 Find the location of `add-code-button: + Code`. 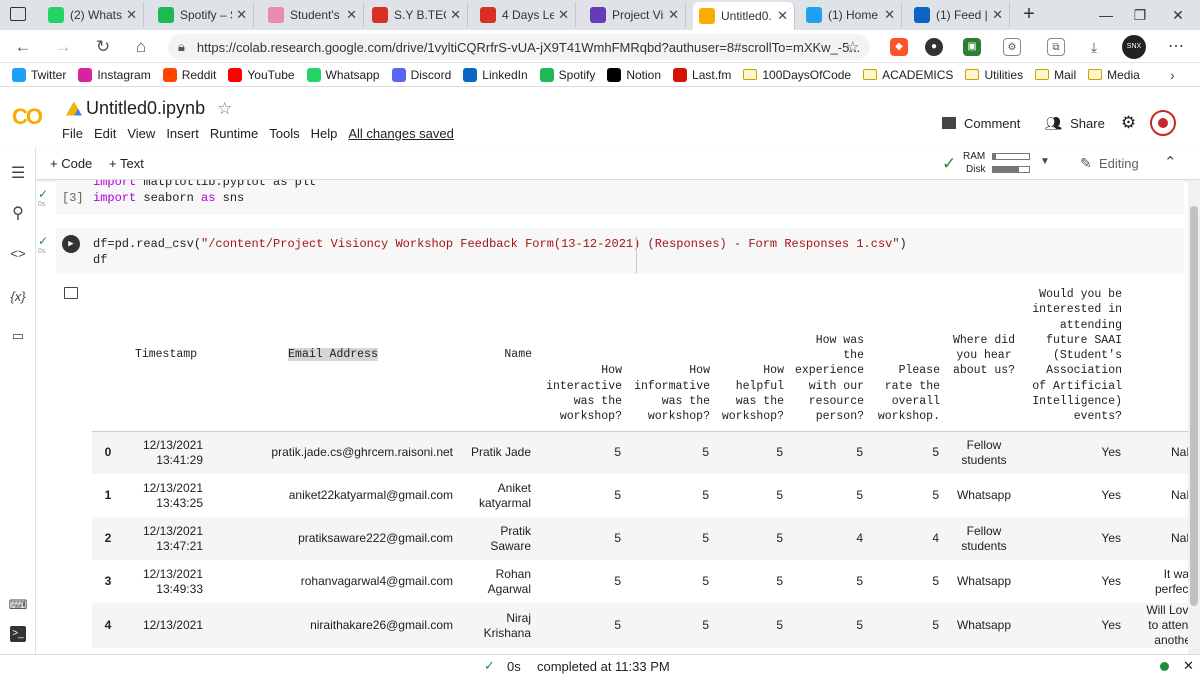

add-code-button: + Code is located at coordinates (71, 163).